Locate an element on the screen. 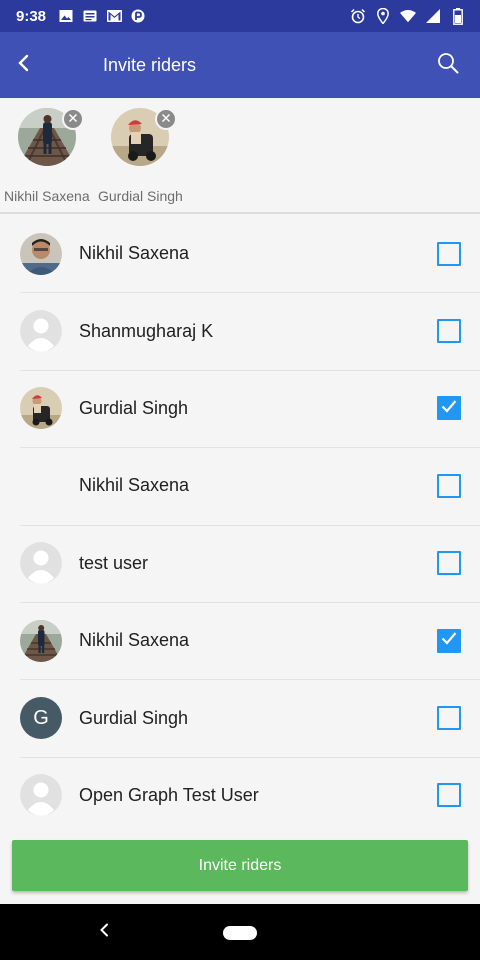 This screenshot has width=480, height=960. nav-home-button is located at coordinates (240, 933).